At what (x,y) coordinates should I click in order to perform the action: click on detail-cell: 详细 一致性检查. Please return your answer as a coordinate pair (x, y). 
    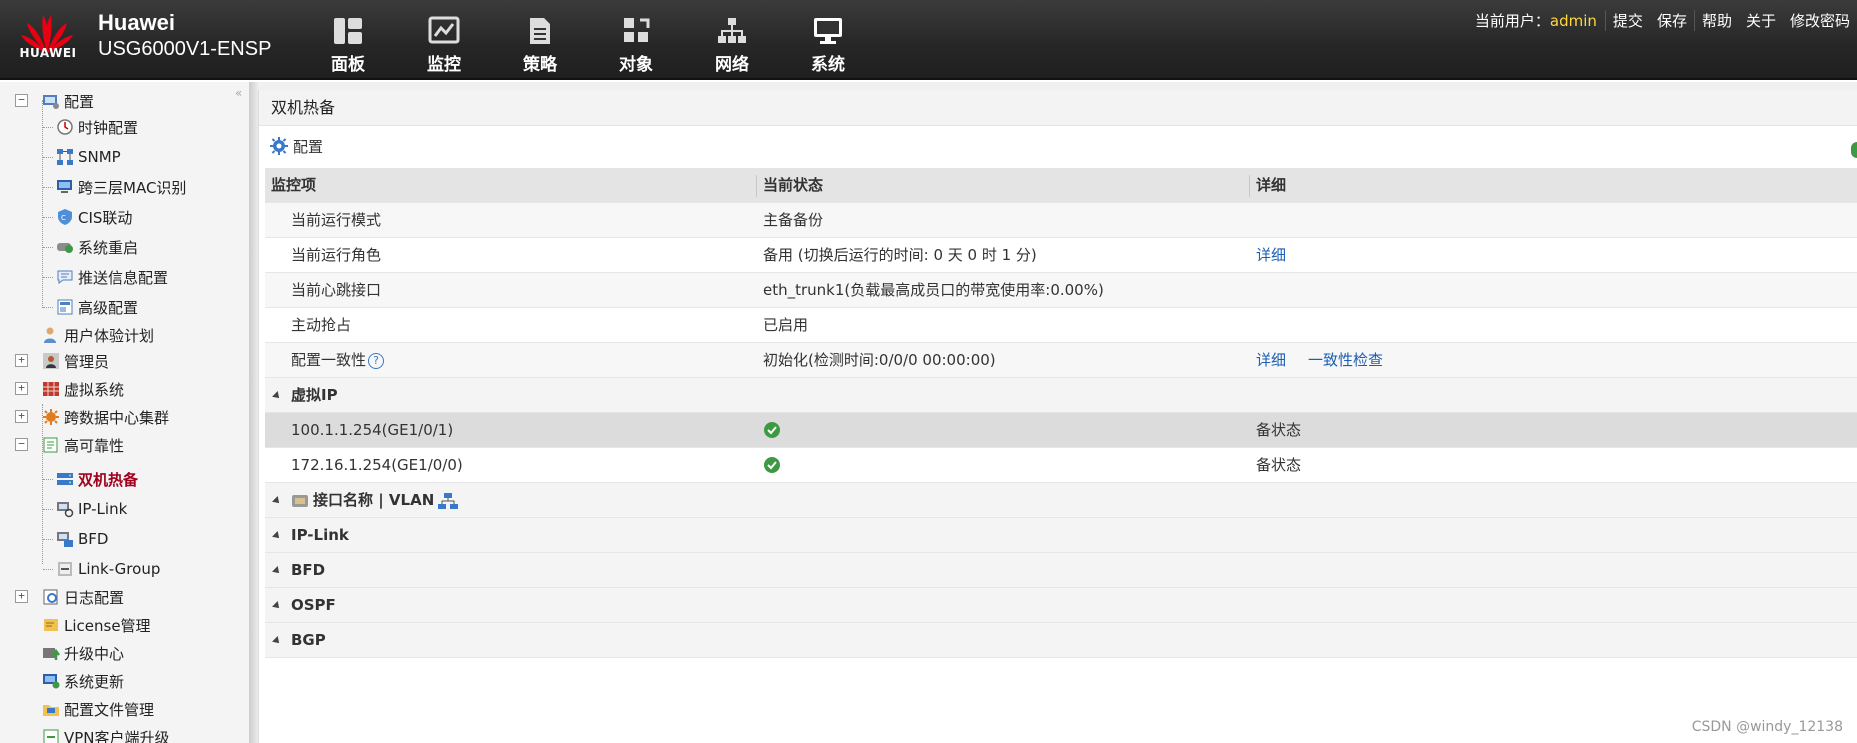
    Looking at the image, I should click on (1330, 360).